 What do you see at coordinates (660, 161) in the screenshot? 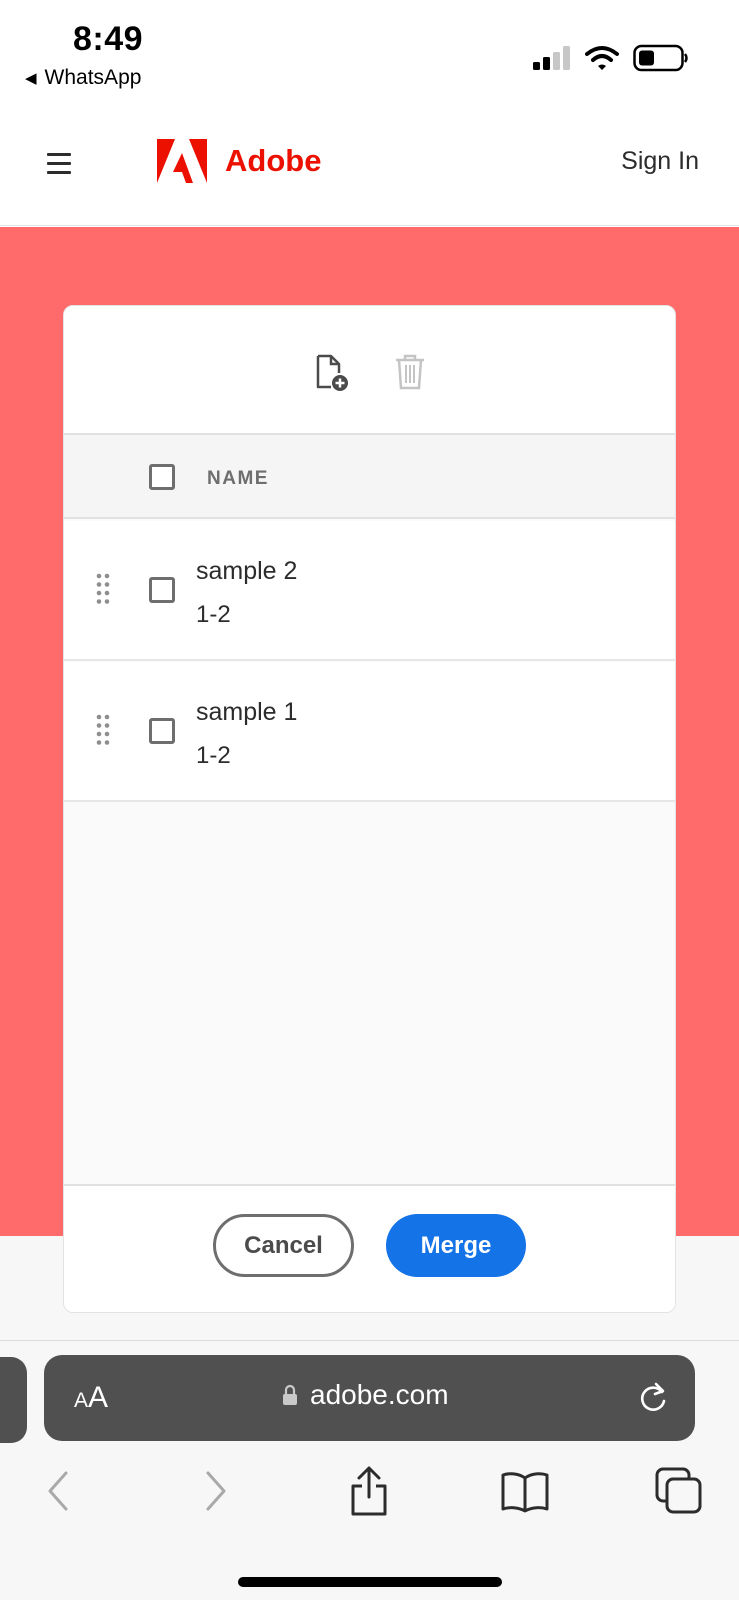
I see `sign-in-link: Sign In` at bounding box center [660, 161].